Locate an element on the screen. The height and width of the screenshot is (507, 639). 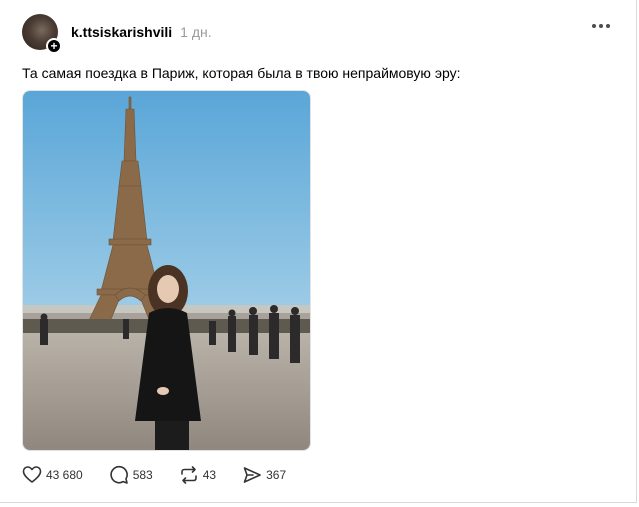
post-header: + k.ttsiskarishvili 1 дн. is located at coordinates (117, 33).